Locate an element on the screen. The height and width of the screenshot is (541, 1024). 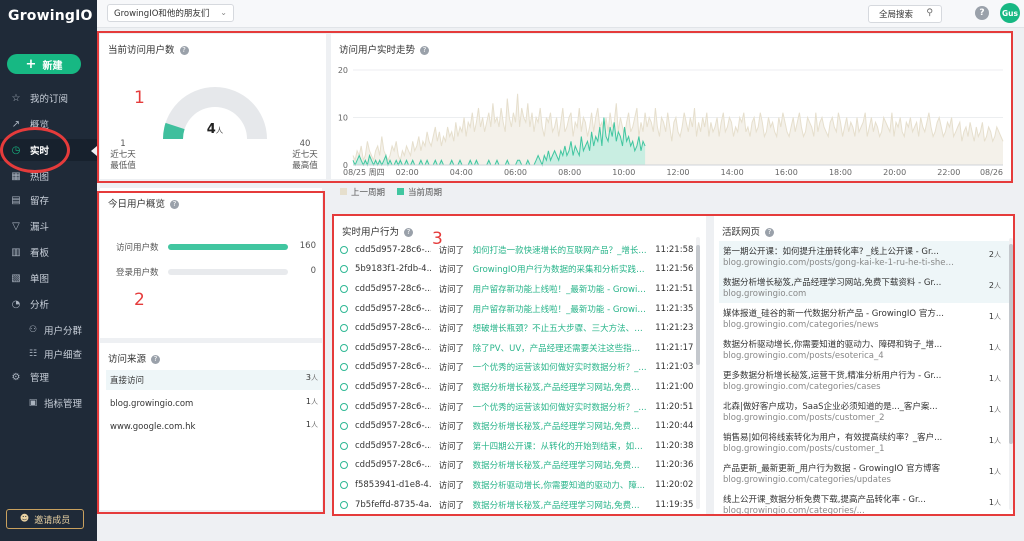
logo: GrowingIO is located at coordinates (50, 16).